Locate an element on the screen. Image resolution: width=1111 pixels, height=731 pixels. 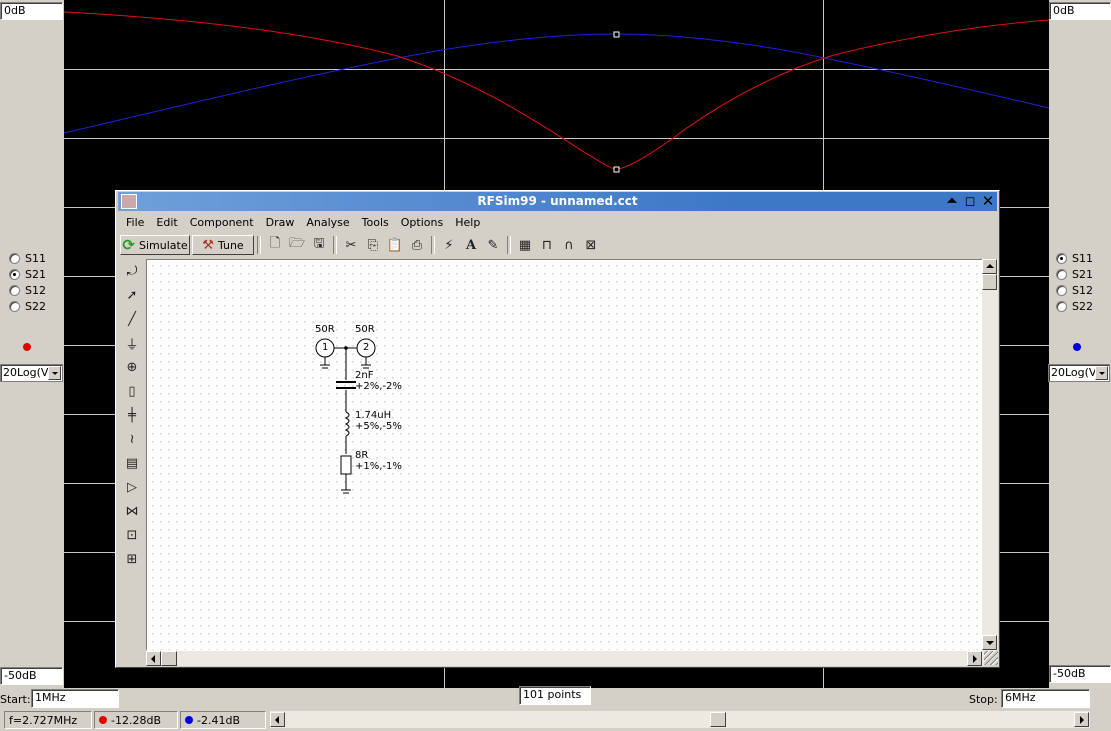
save-icon: 🖫 is located at coordinates (319, 245).